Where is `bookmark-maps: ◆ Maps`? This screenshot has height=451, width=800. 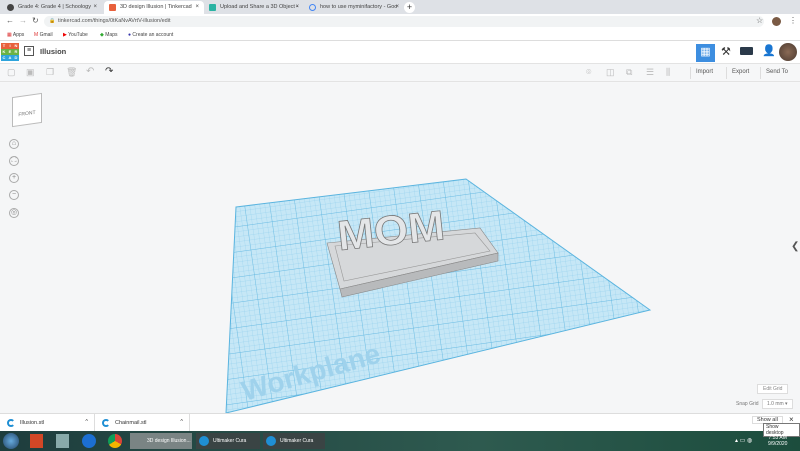 bookmark-maps: ◆ Maps is located at coordinates (108, 35).